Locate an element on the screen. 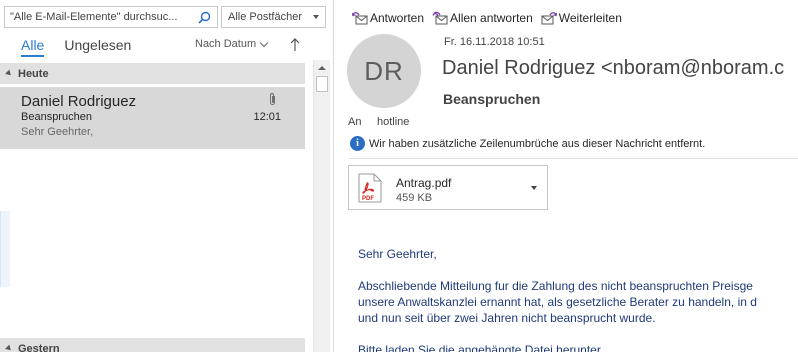 The width and height of the screenshot is (798, 352). pdf-file-icon: PDF is located at coordinates (370, 188).